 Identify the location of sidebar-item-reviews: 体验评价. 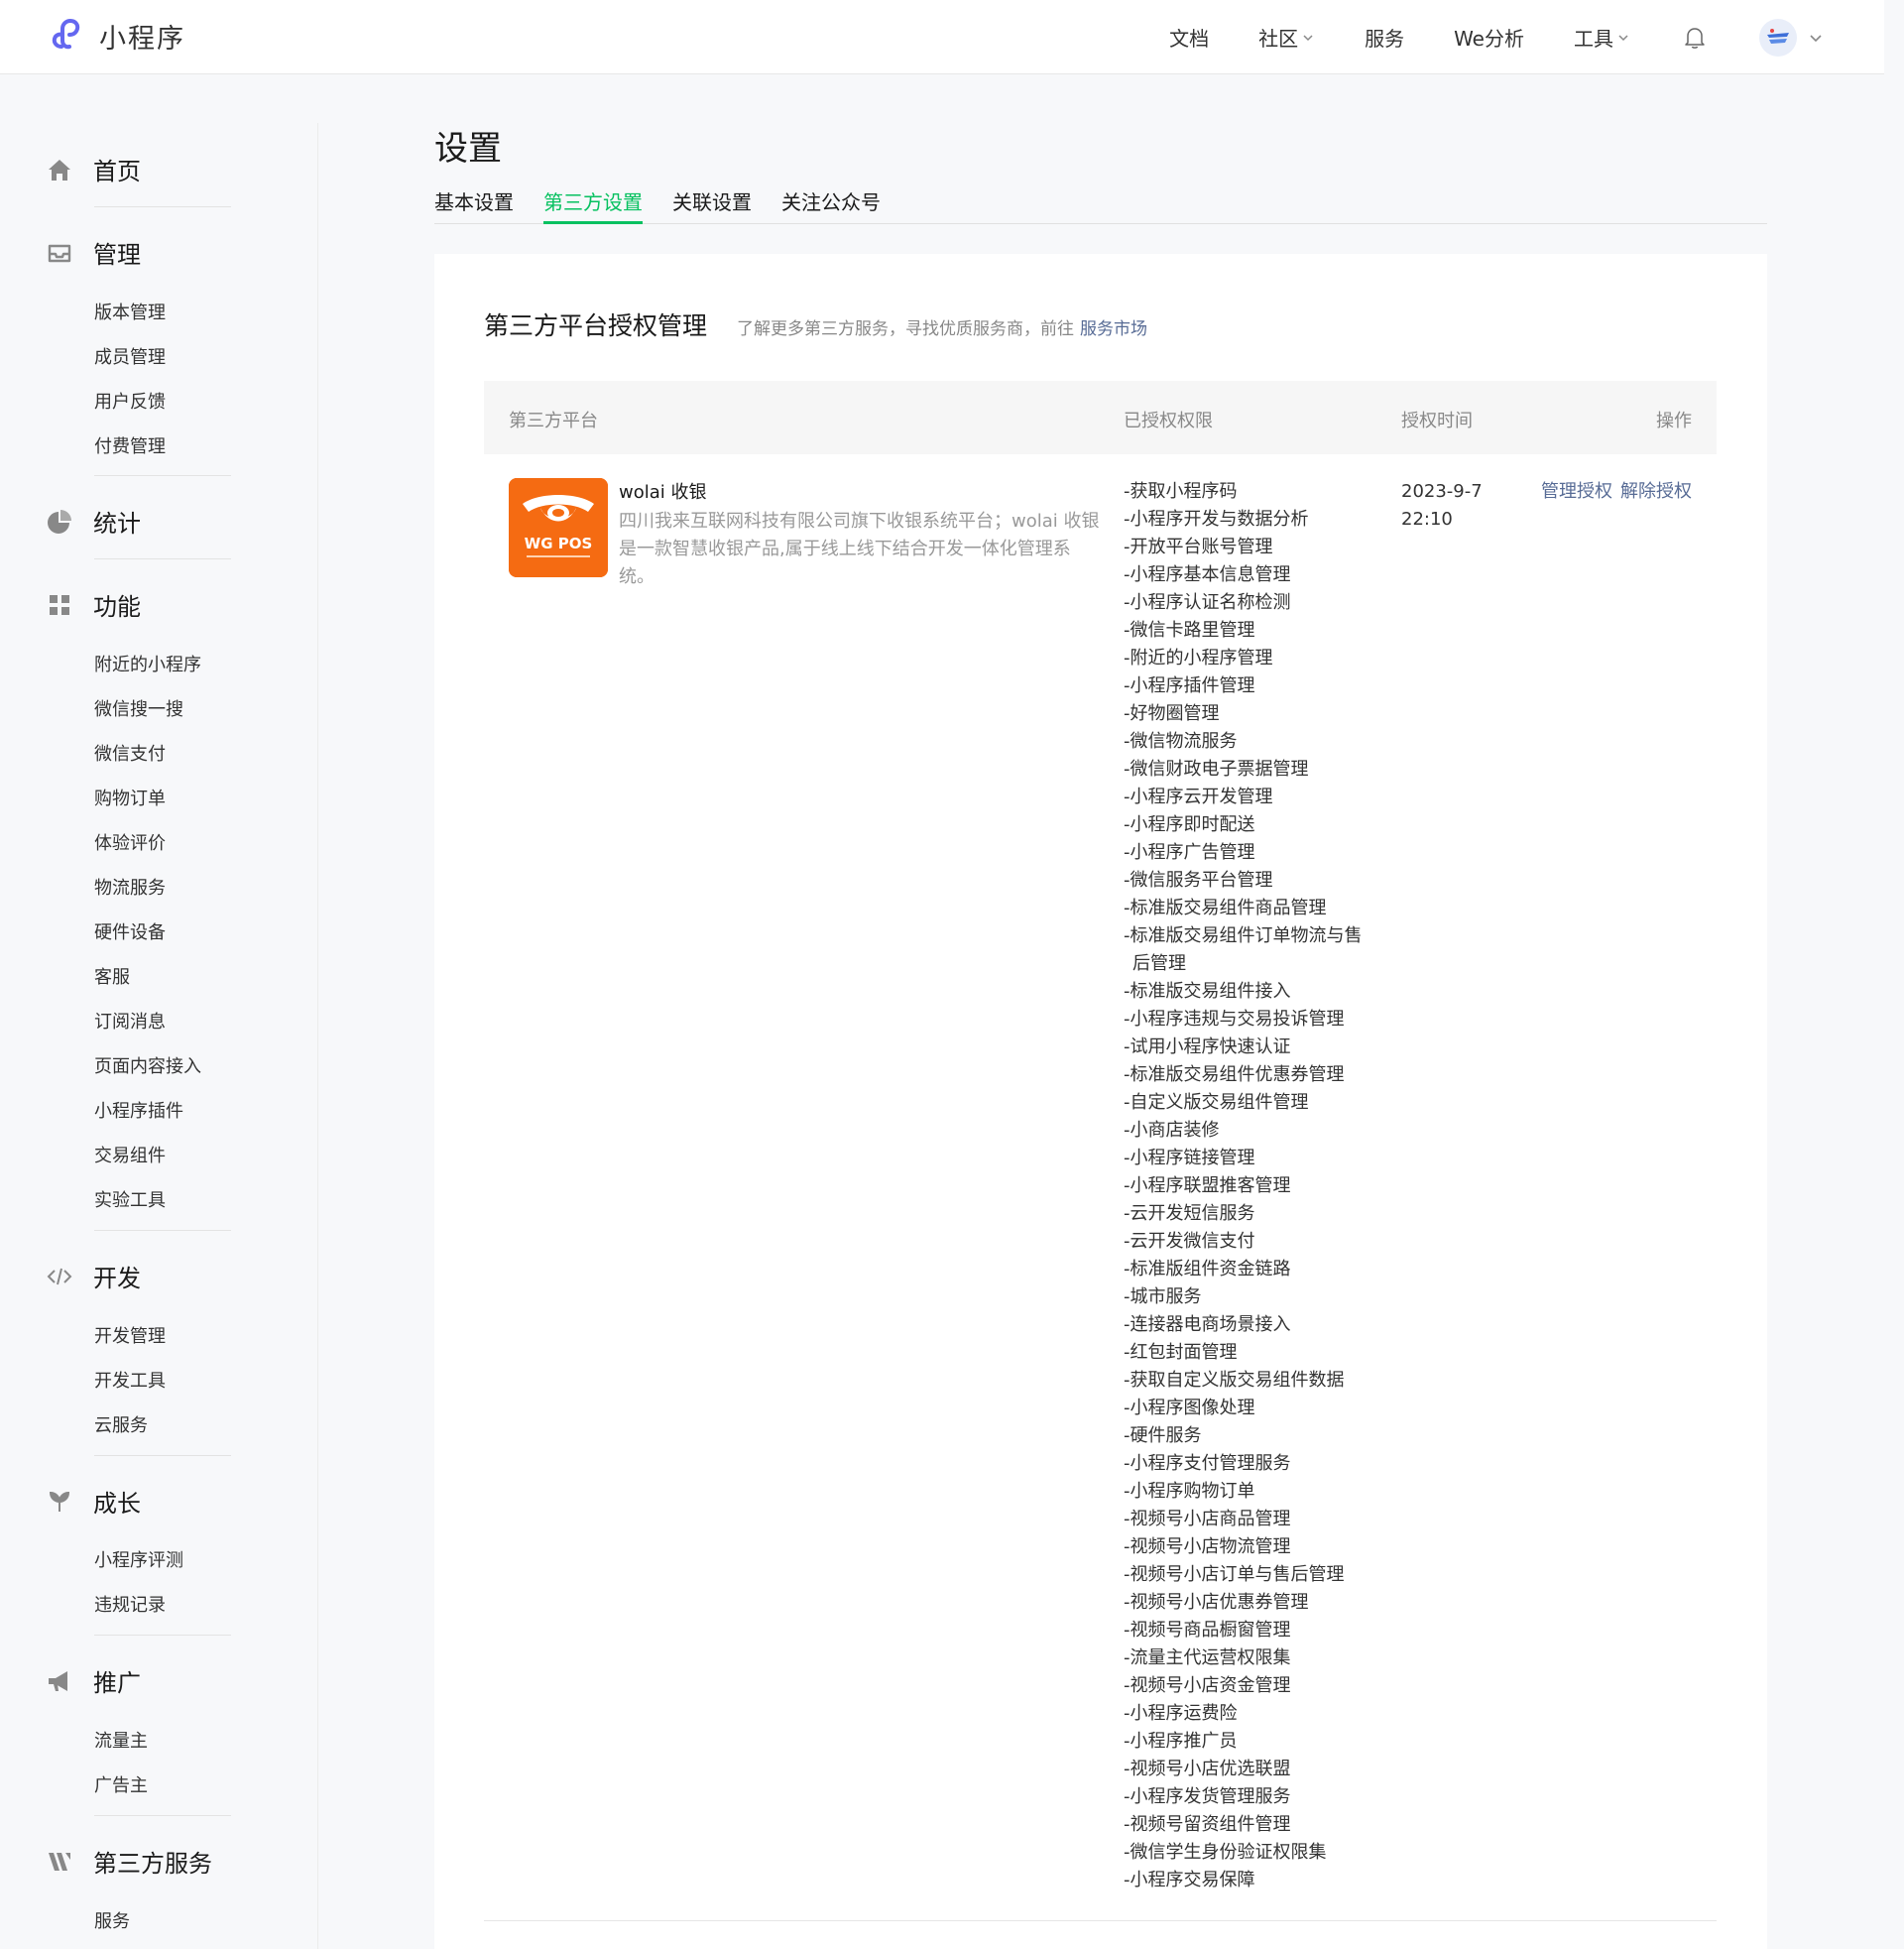
(130, 842).